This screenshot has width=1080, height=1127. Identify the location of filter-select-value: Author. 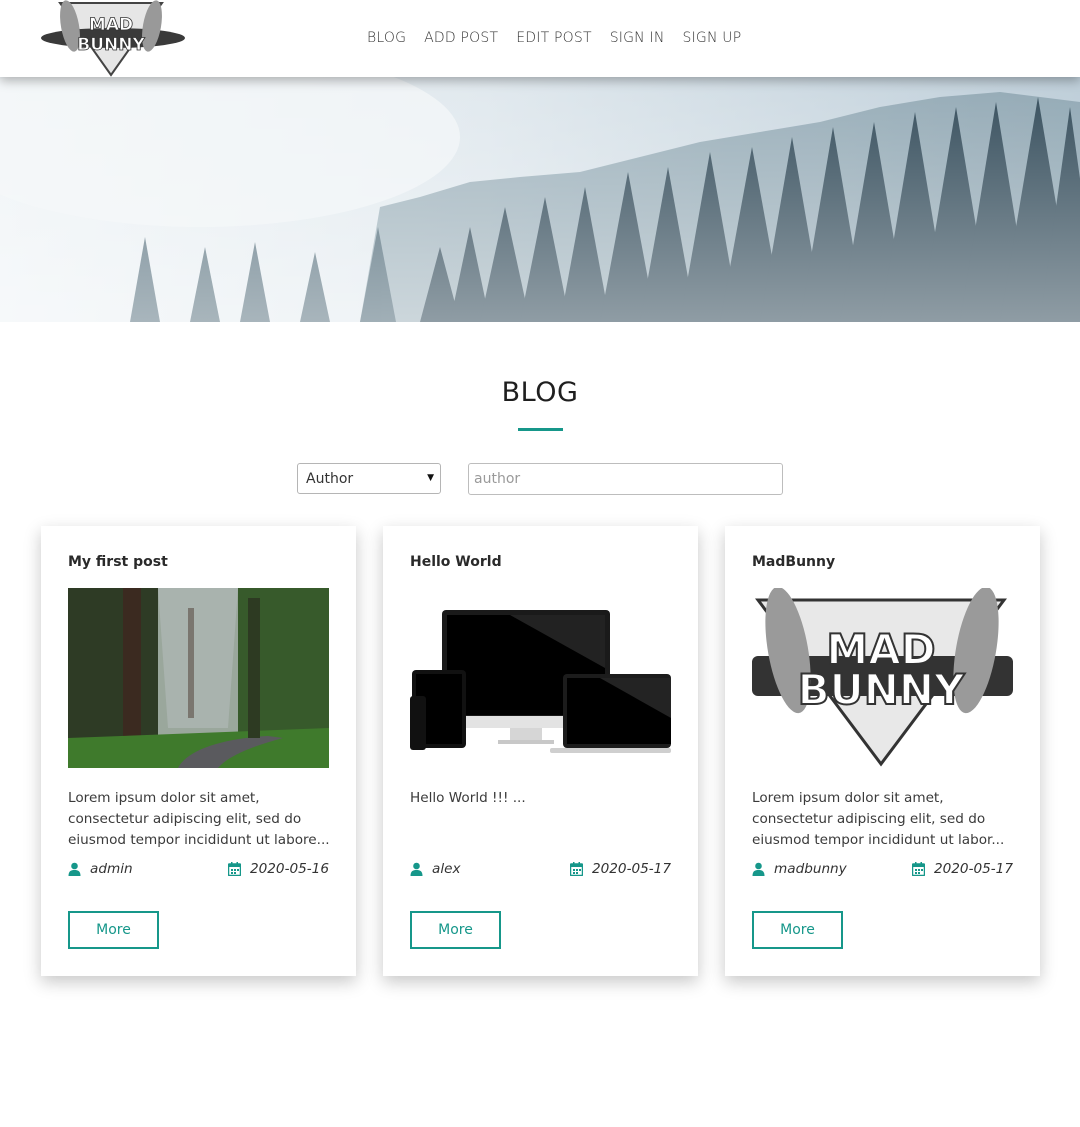
(330, 479).